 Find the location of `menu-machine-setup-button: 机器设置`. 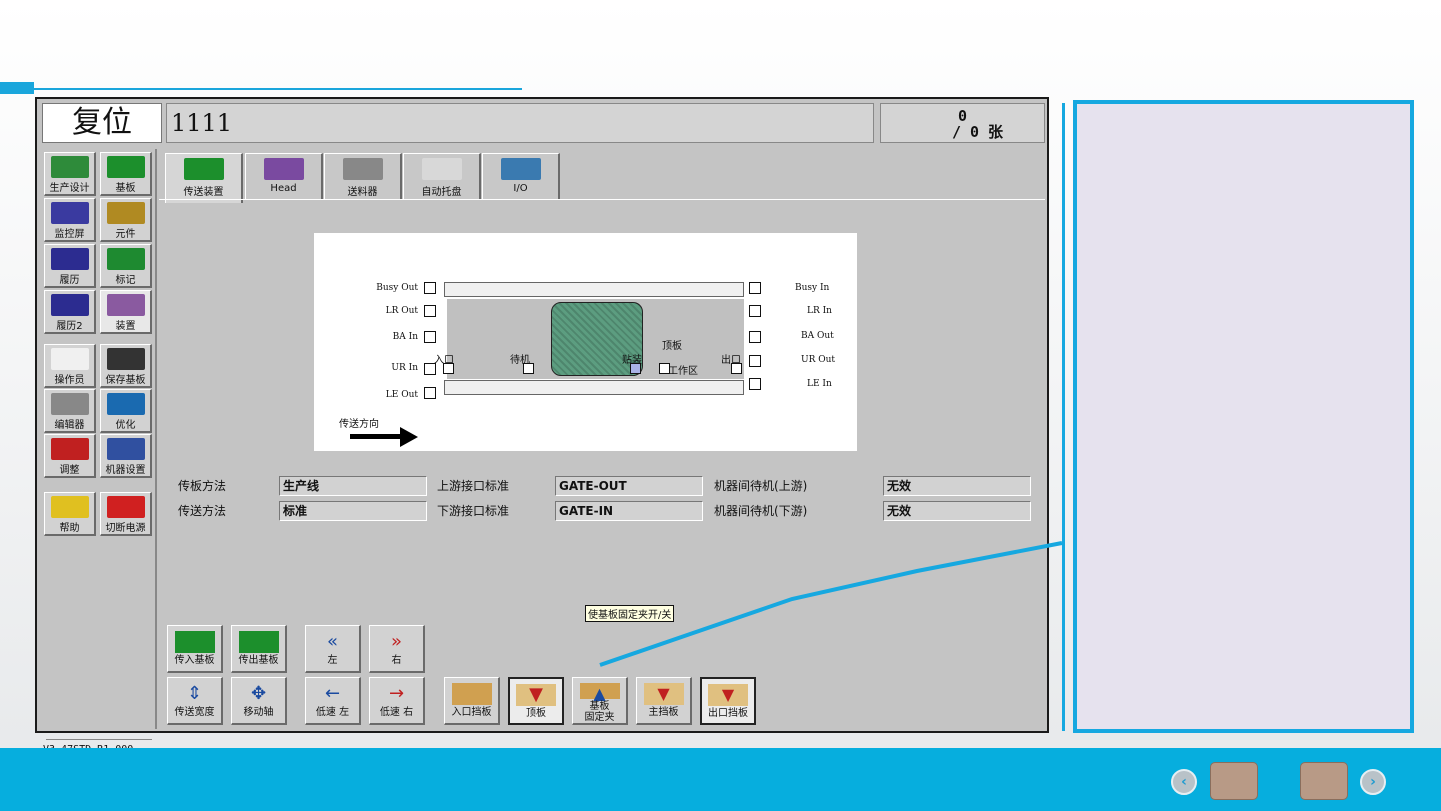

menu-machine-setup-button: 机器设置 is located at coordinates (126, 456).